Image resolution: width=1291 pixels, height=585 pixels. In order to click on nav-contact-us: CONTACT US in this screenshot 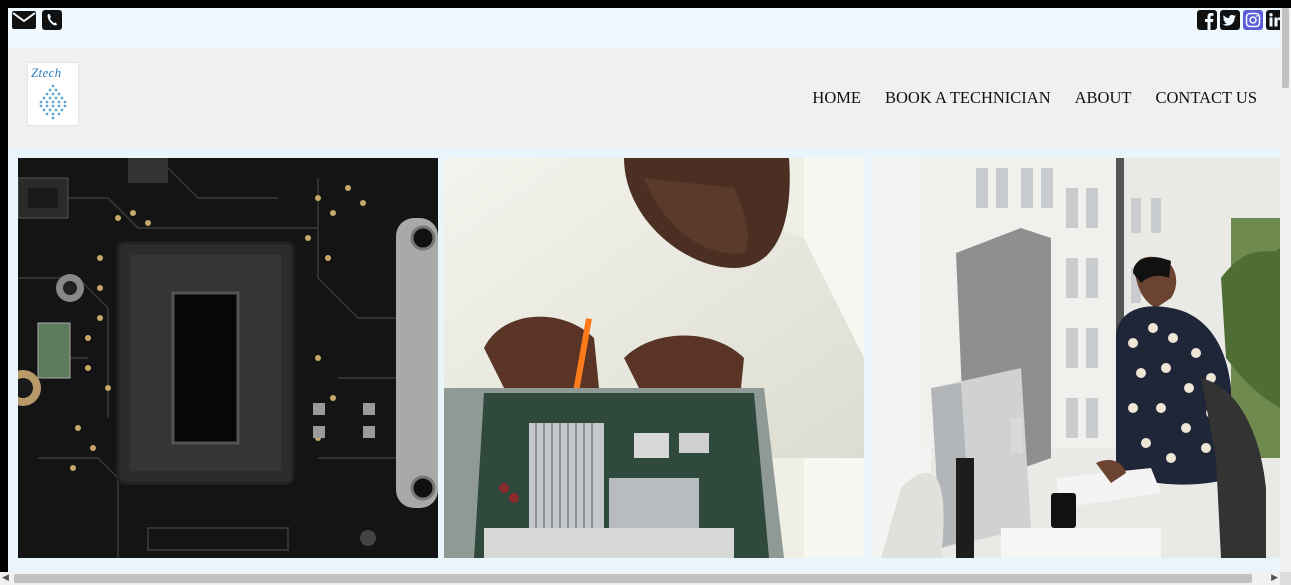, I will do `click(1206, 98)`.